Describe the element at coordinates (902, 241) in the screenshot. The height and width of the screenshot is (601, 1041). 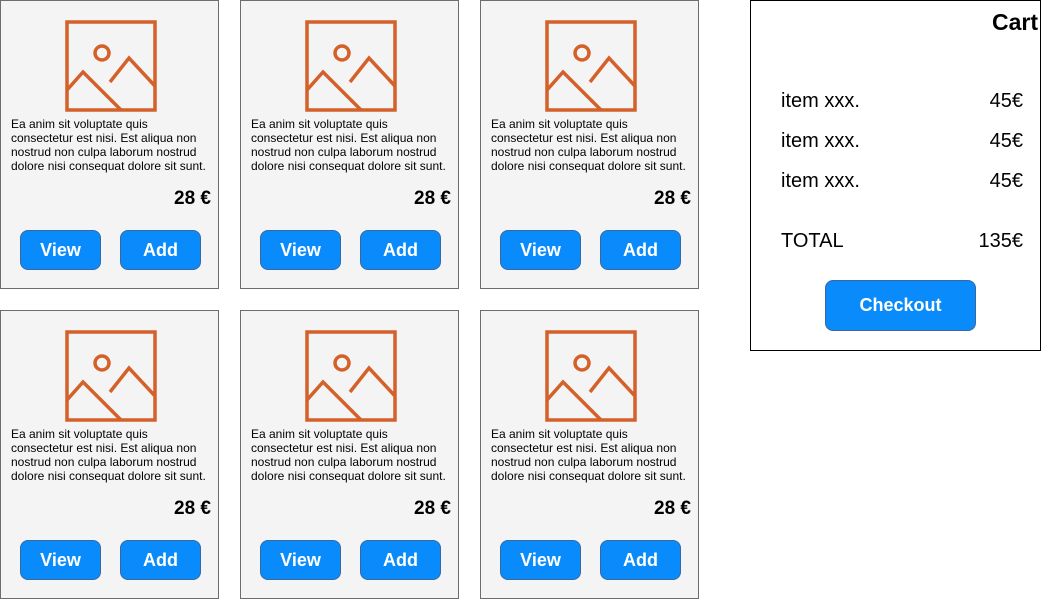
I see `cart-total: TOTAL 135€` at that location.